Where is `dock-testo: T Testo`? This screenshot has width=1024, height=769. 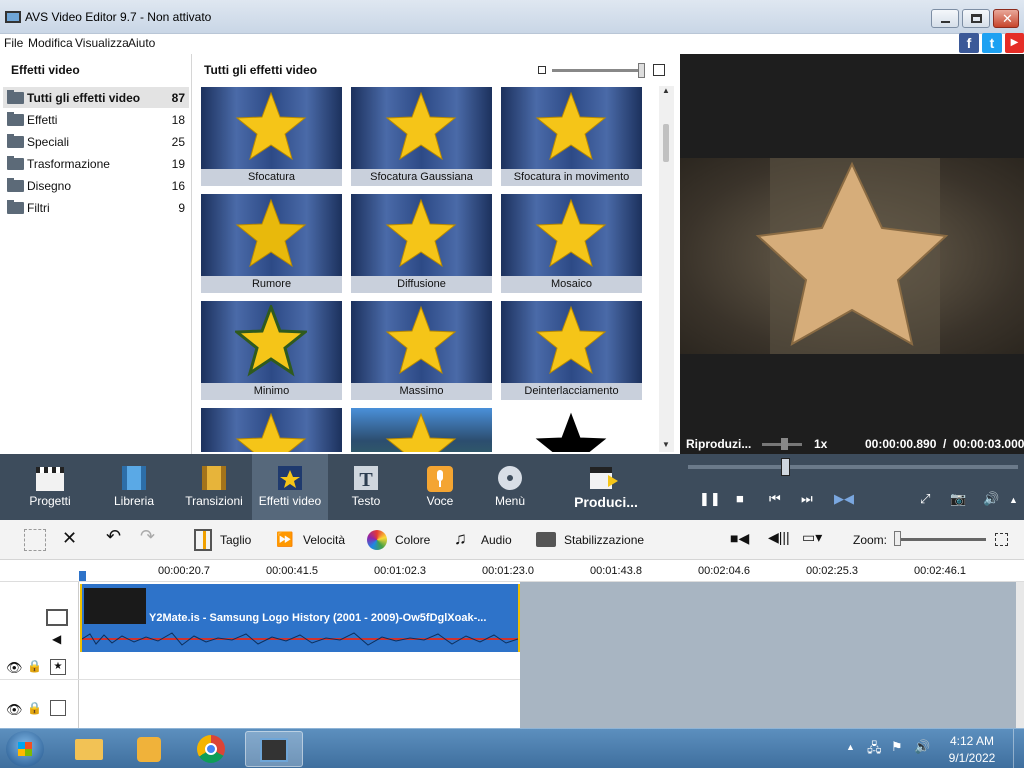
dock-testo: T Testo is located at coordinates (366, 487).